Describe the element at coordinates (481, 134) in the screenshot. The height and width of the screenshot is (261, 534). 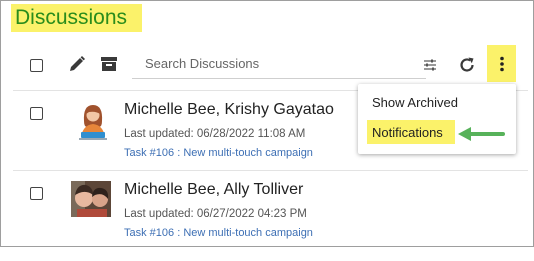
I see `annotation-arrow-icon` at that location.